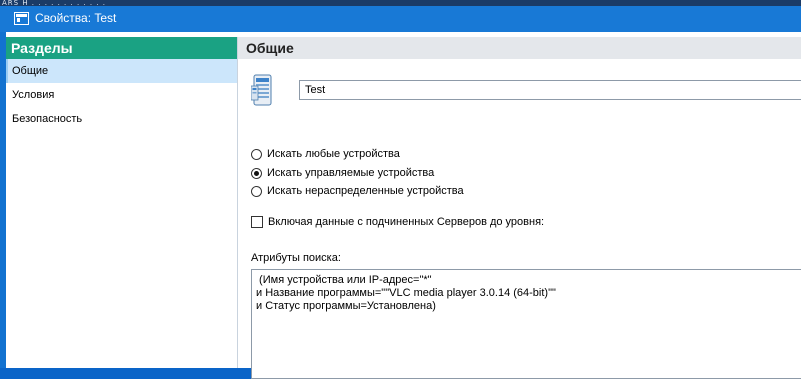 Image resolution: width=801 pixels, height=379 pixels. What do you see at coordinates (257, 222) in the screenshot?
I see `include-slave-servers-checkbox` at bounding box center [257, 222].